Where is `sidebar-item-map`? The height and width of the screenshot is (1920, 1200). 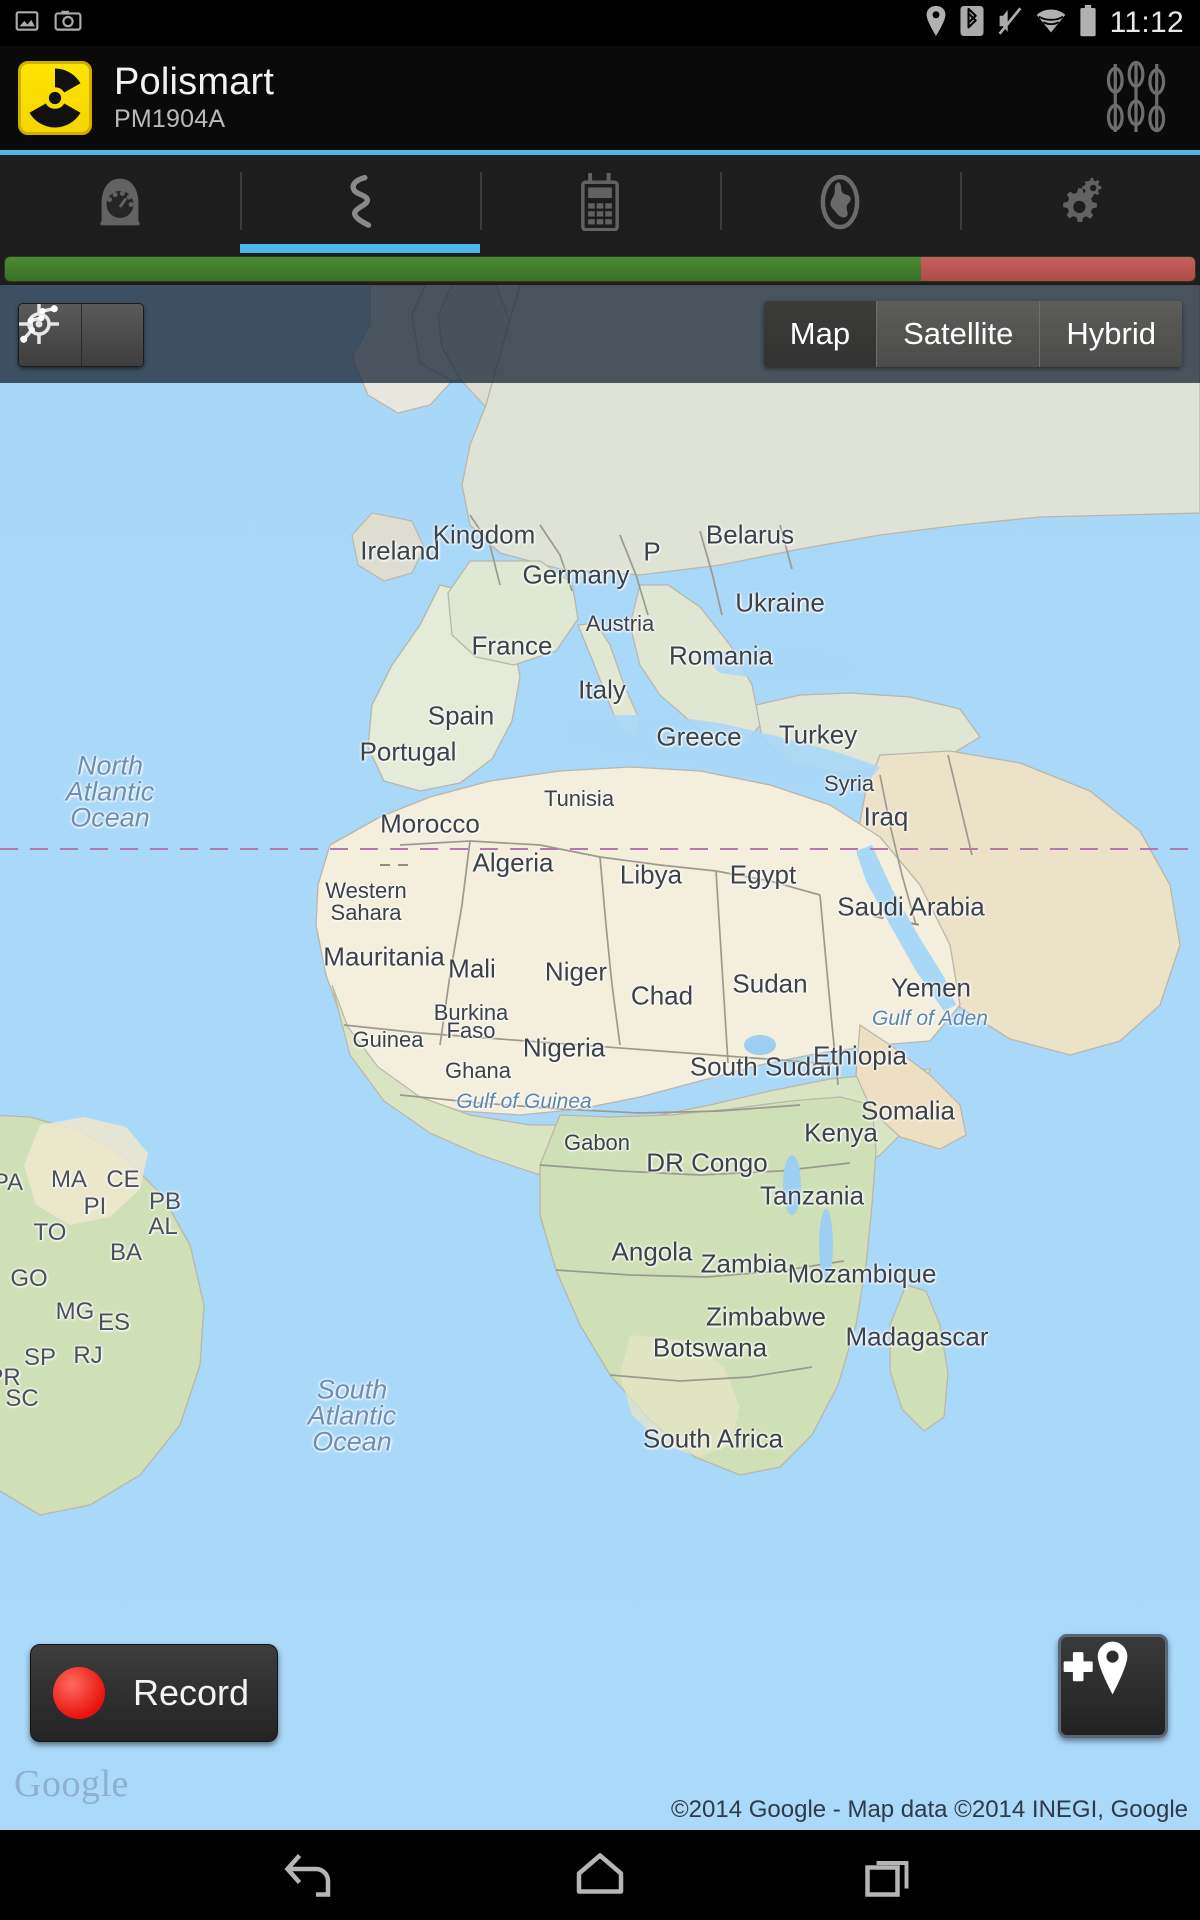 sidebar-item-map is located at coordinates (360, 204).